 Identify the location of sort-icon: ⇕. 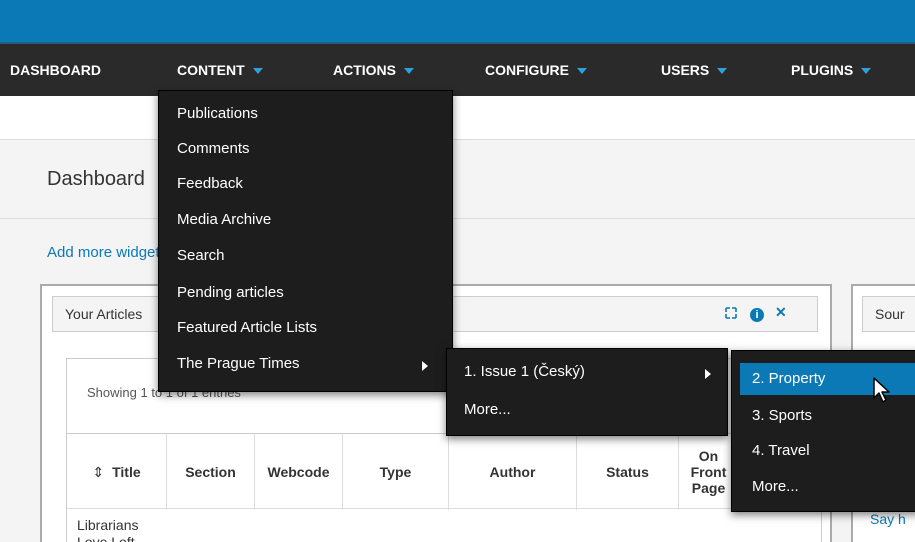
(98, 472).